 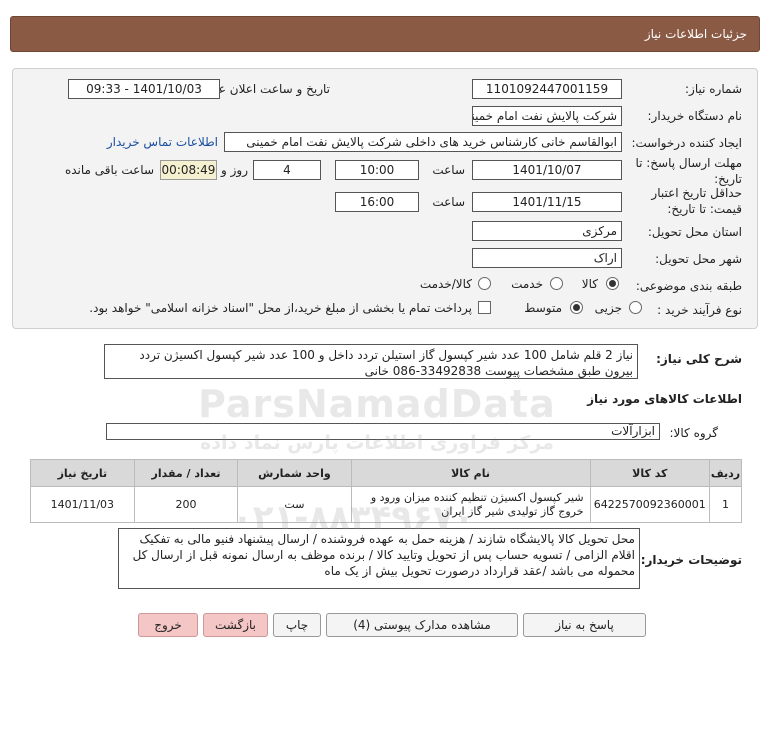 I want to click on col-header-code: کد کالا, so click(x=650, y=473).